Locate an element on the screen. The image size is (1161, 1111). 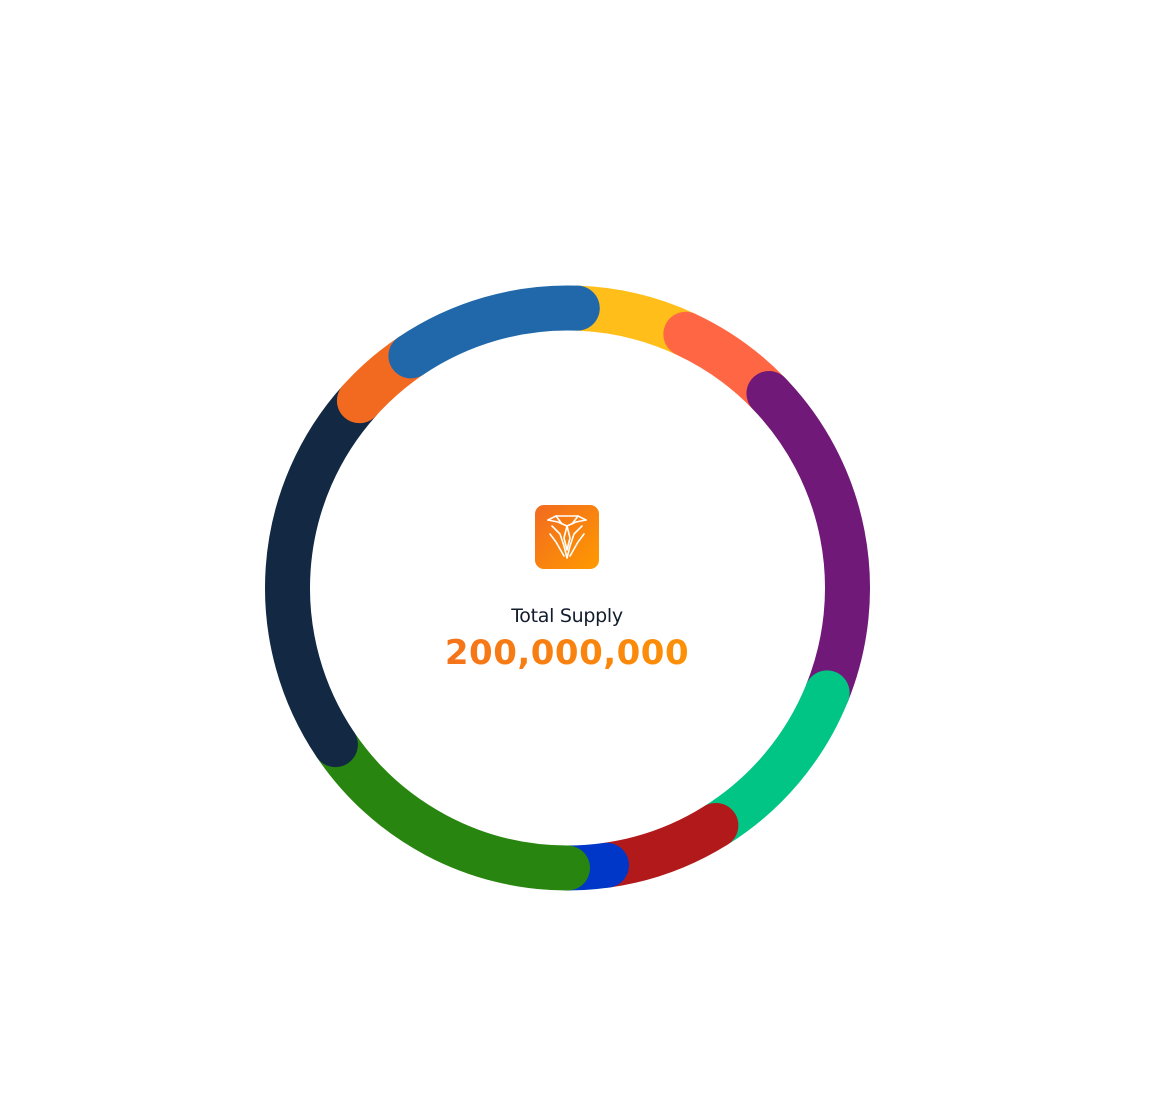
lion-logo-icon is located at coordinates (567, 537).